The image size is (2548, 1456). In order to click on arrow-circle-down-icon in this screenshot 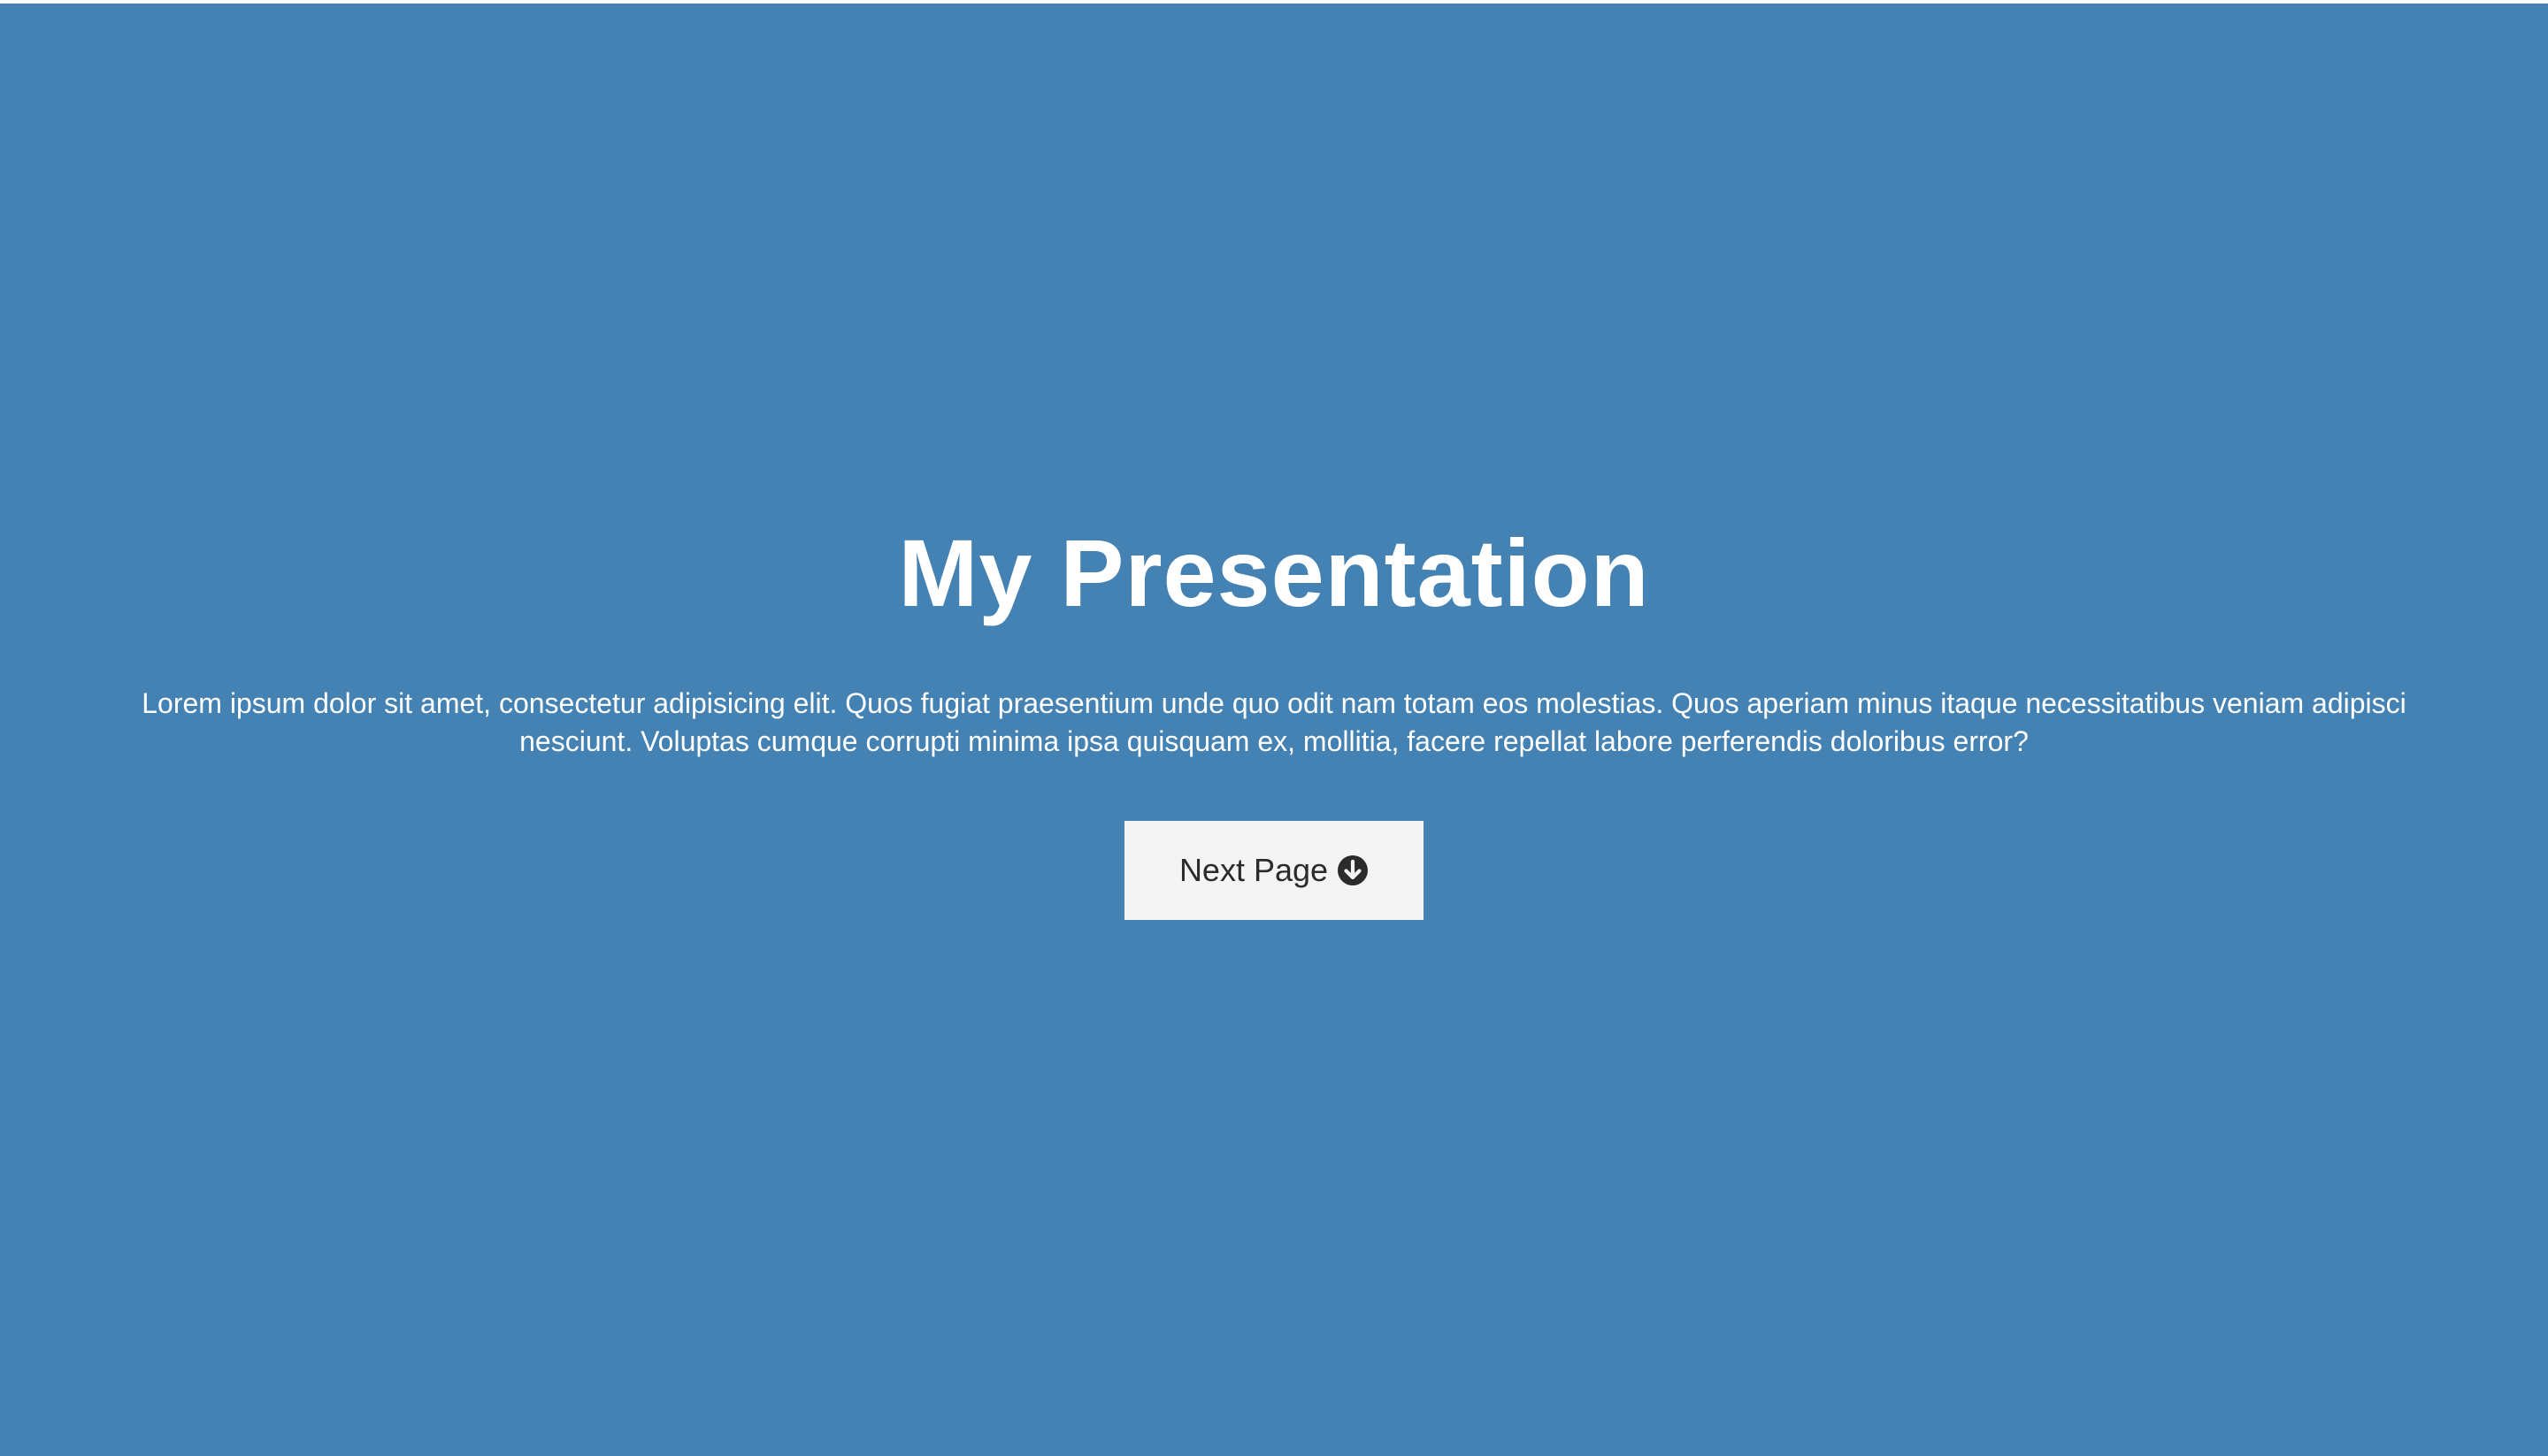, I will do `click(1353, 870)`.